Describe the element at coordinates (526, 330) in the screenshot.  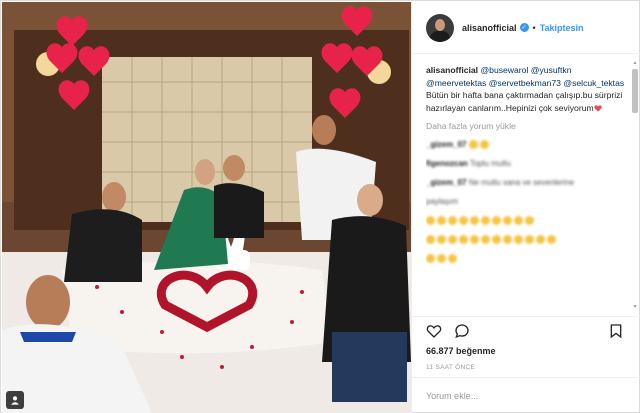
I see `post-actions` at that location.